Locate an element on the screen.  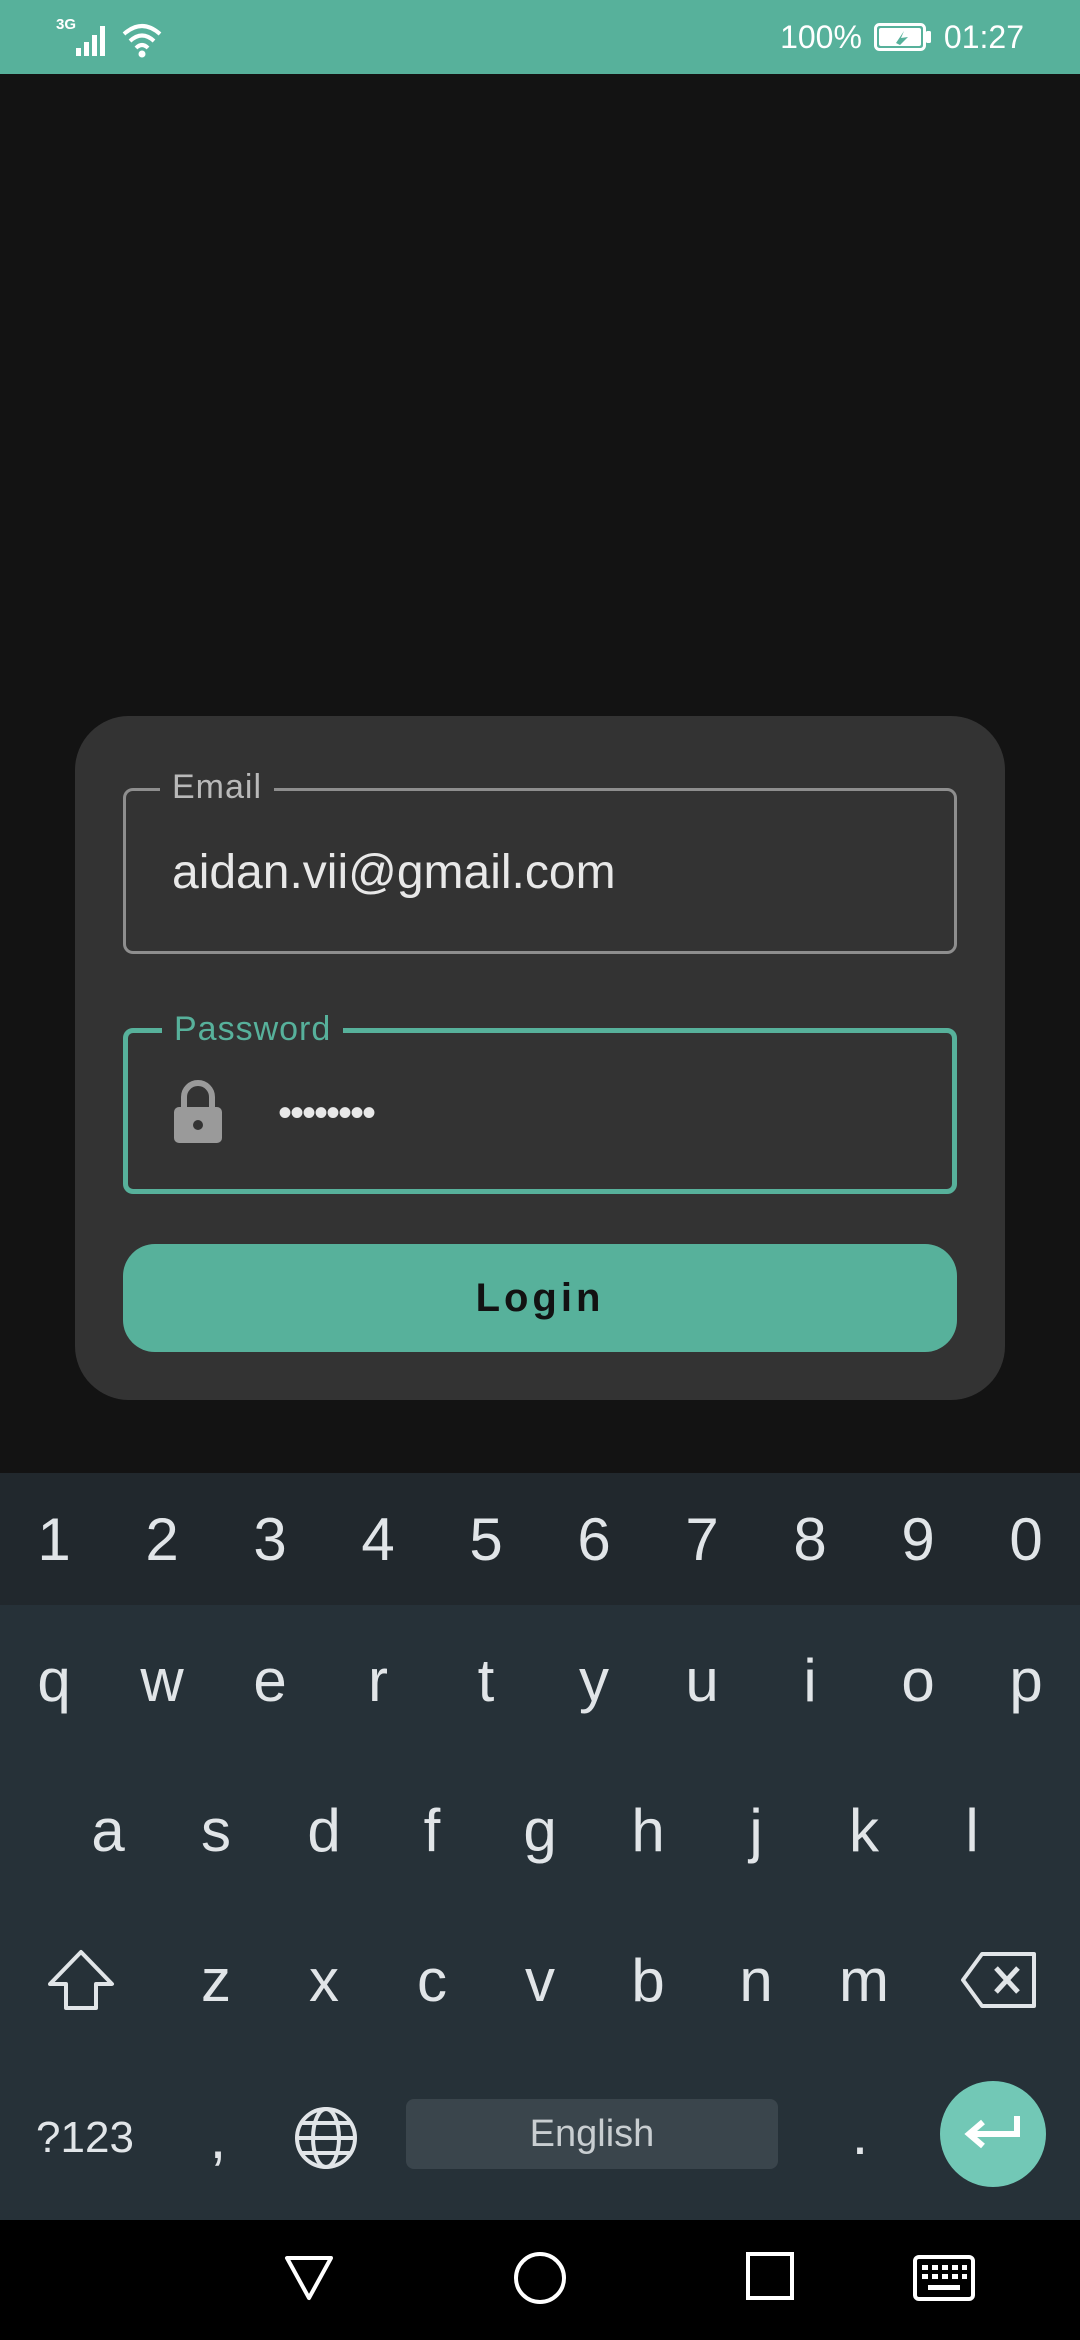
key-l: l is located at coordinates (972, 1830).